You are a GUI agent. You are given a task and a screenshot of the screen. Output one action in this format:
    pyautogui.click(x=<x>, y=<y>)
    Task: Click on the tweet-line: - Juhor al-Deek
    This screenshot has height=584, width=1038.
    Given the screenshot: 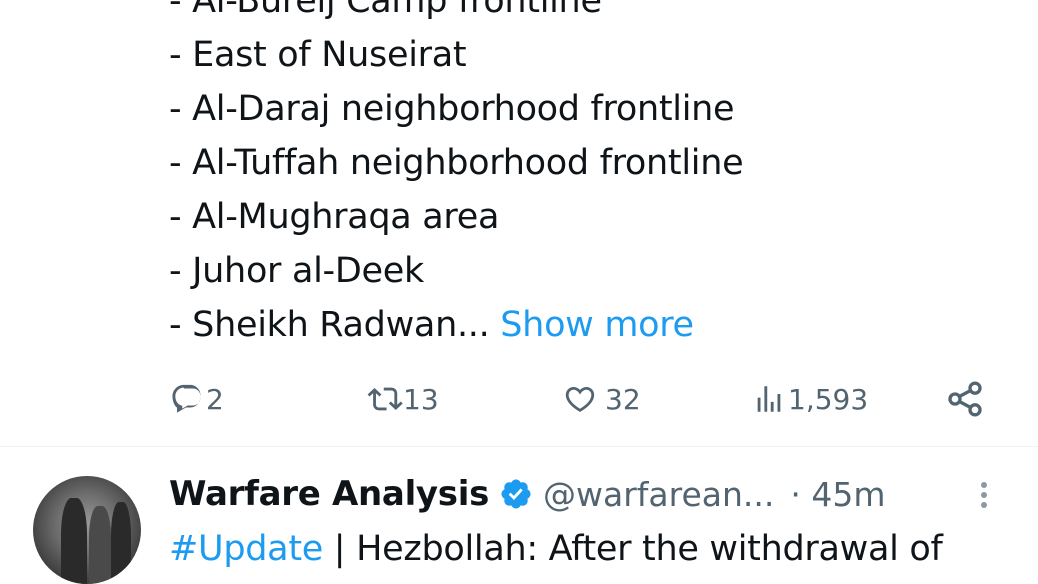 What is the action you would take?
    pyautogui.click(x=296, y=271)
    